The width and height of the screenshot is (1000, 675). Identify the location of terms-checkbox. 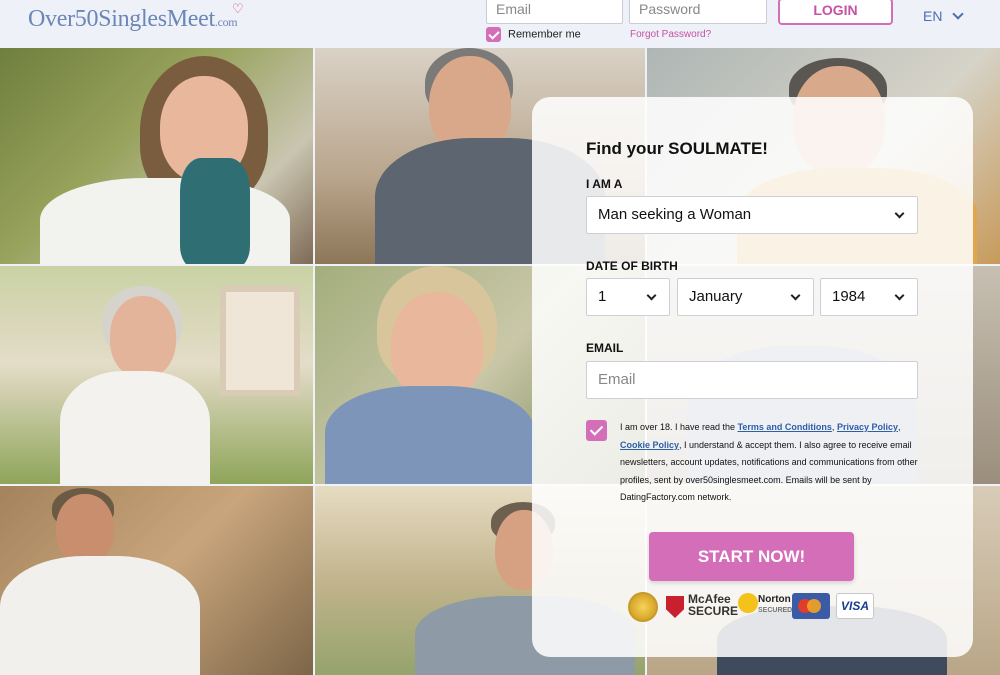
(596, 430).